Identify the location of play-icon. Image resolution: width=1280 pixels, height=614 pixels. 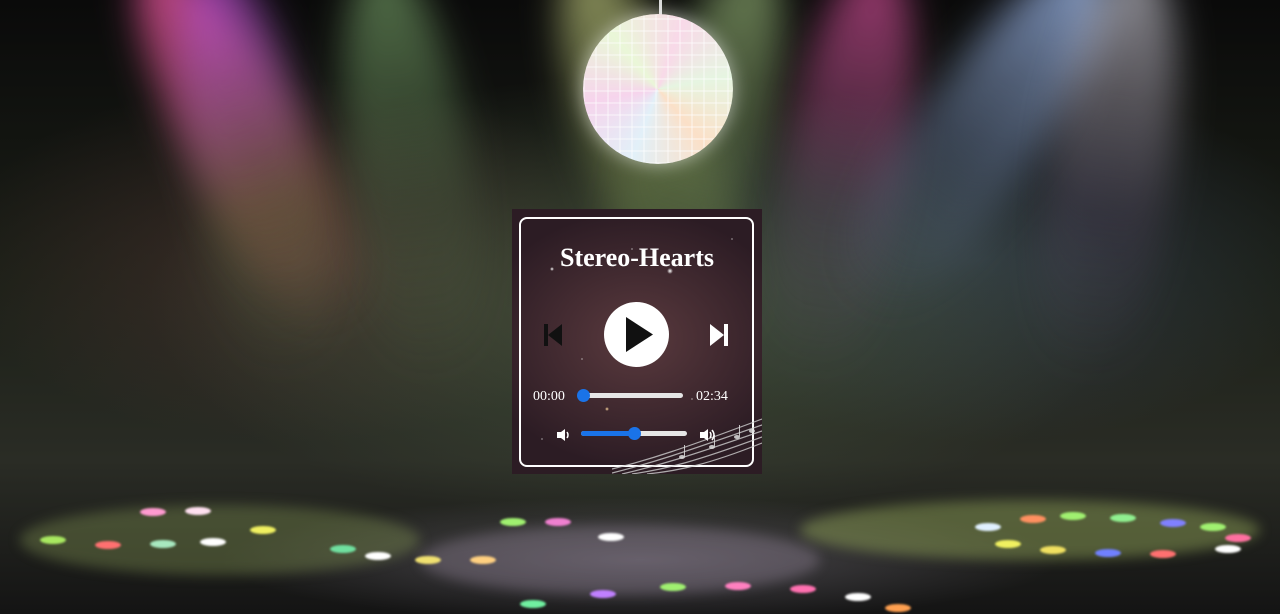
(639, 334).